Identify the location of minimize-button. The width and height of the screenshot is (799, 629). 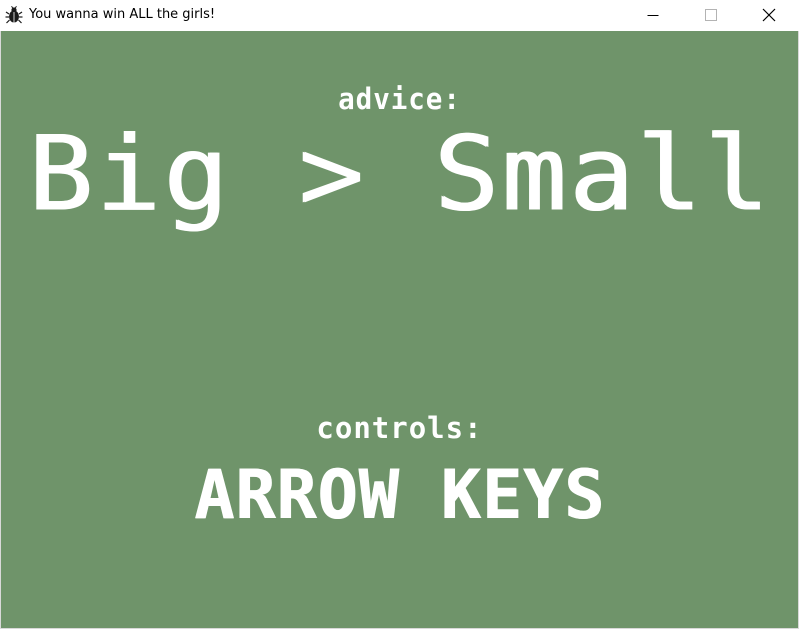
(653, 15).